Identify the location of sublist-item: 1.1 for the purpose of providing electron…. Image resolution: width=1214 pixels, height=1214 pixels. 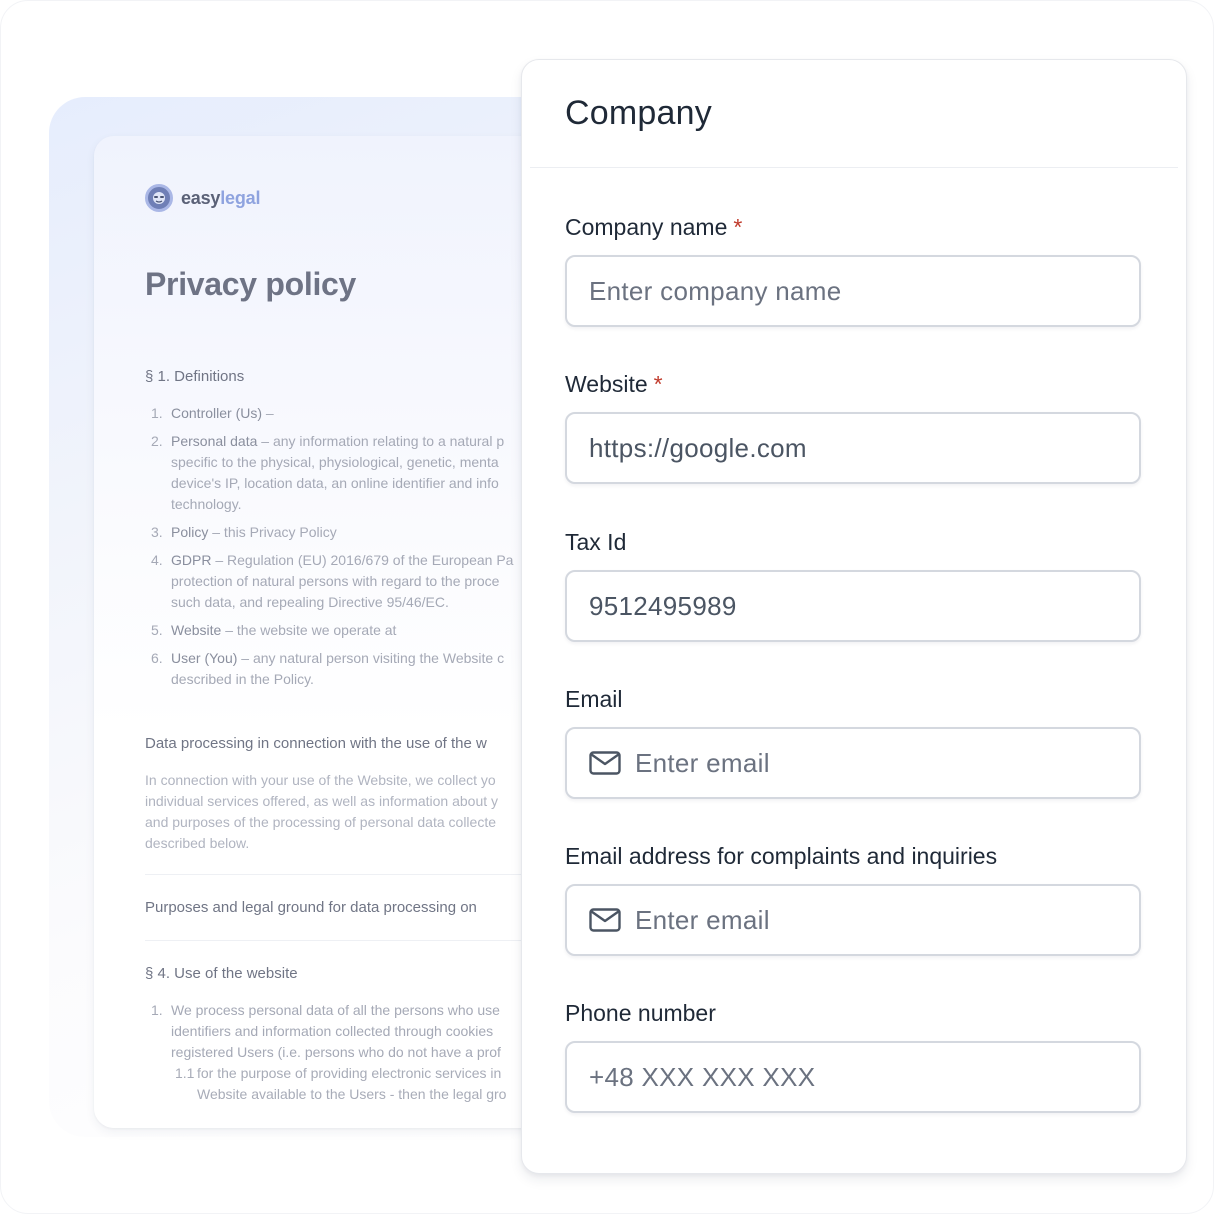
(340, 1084).